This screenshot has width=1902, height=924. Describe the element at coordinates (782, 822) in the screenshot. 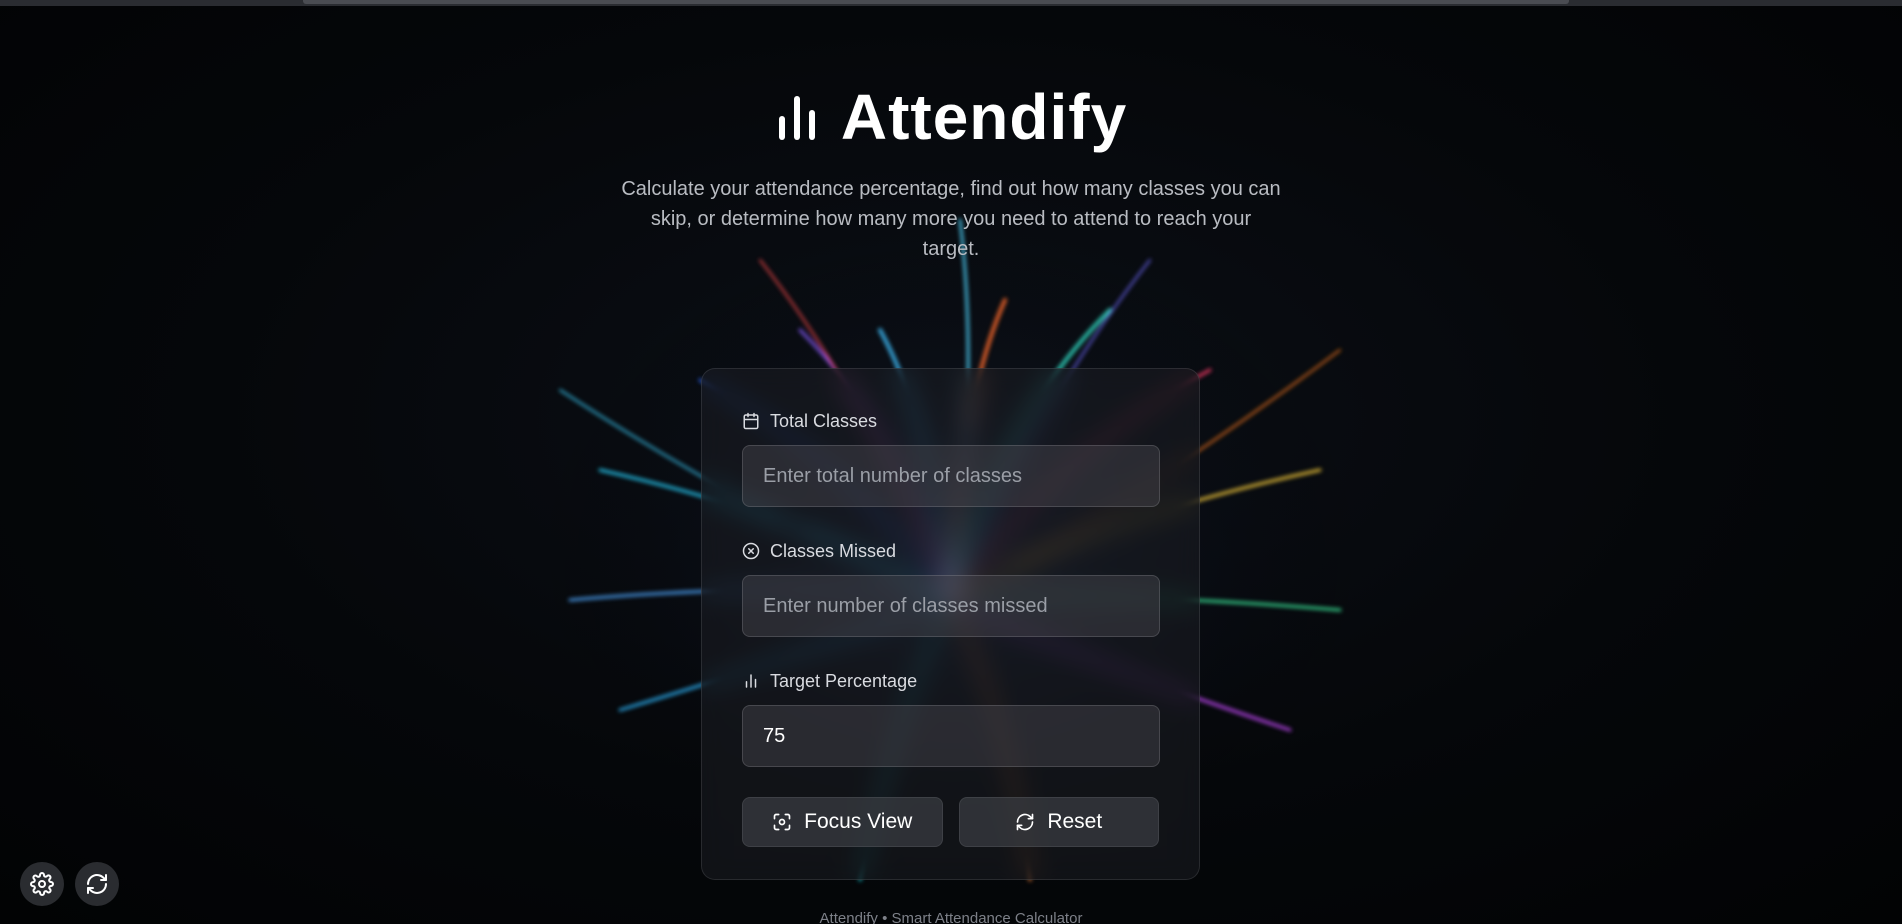

I see `focus-icon` at that location.